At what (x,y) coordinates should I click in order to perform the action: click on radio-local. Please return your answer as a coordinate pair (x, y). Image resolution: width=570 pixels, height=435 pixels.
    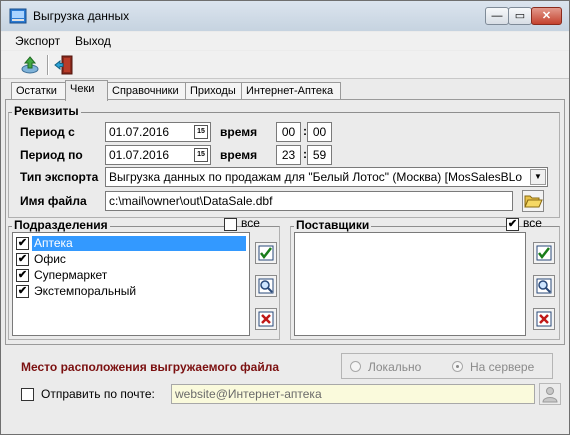
    Looking at the image, I should click on (355, 366).